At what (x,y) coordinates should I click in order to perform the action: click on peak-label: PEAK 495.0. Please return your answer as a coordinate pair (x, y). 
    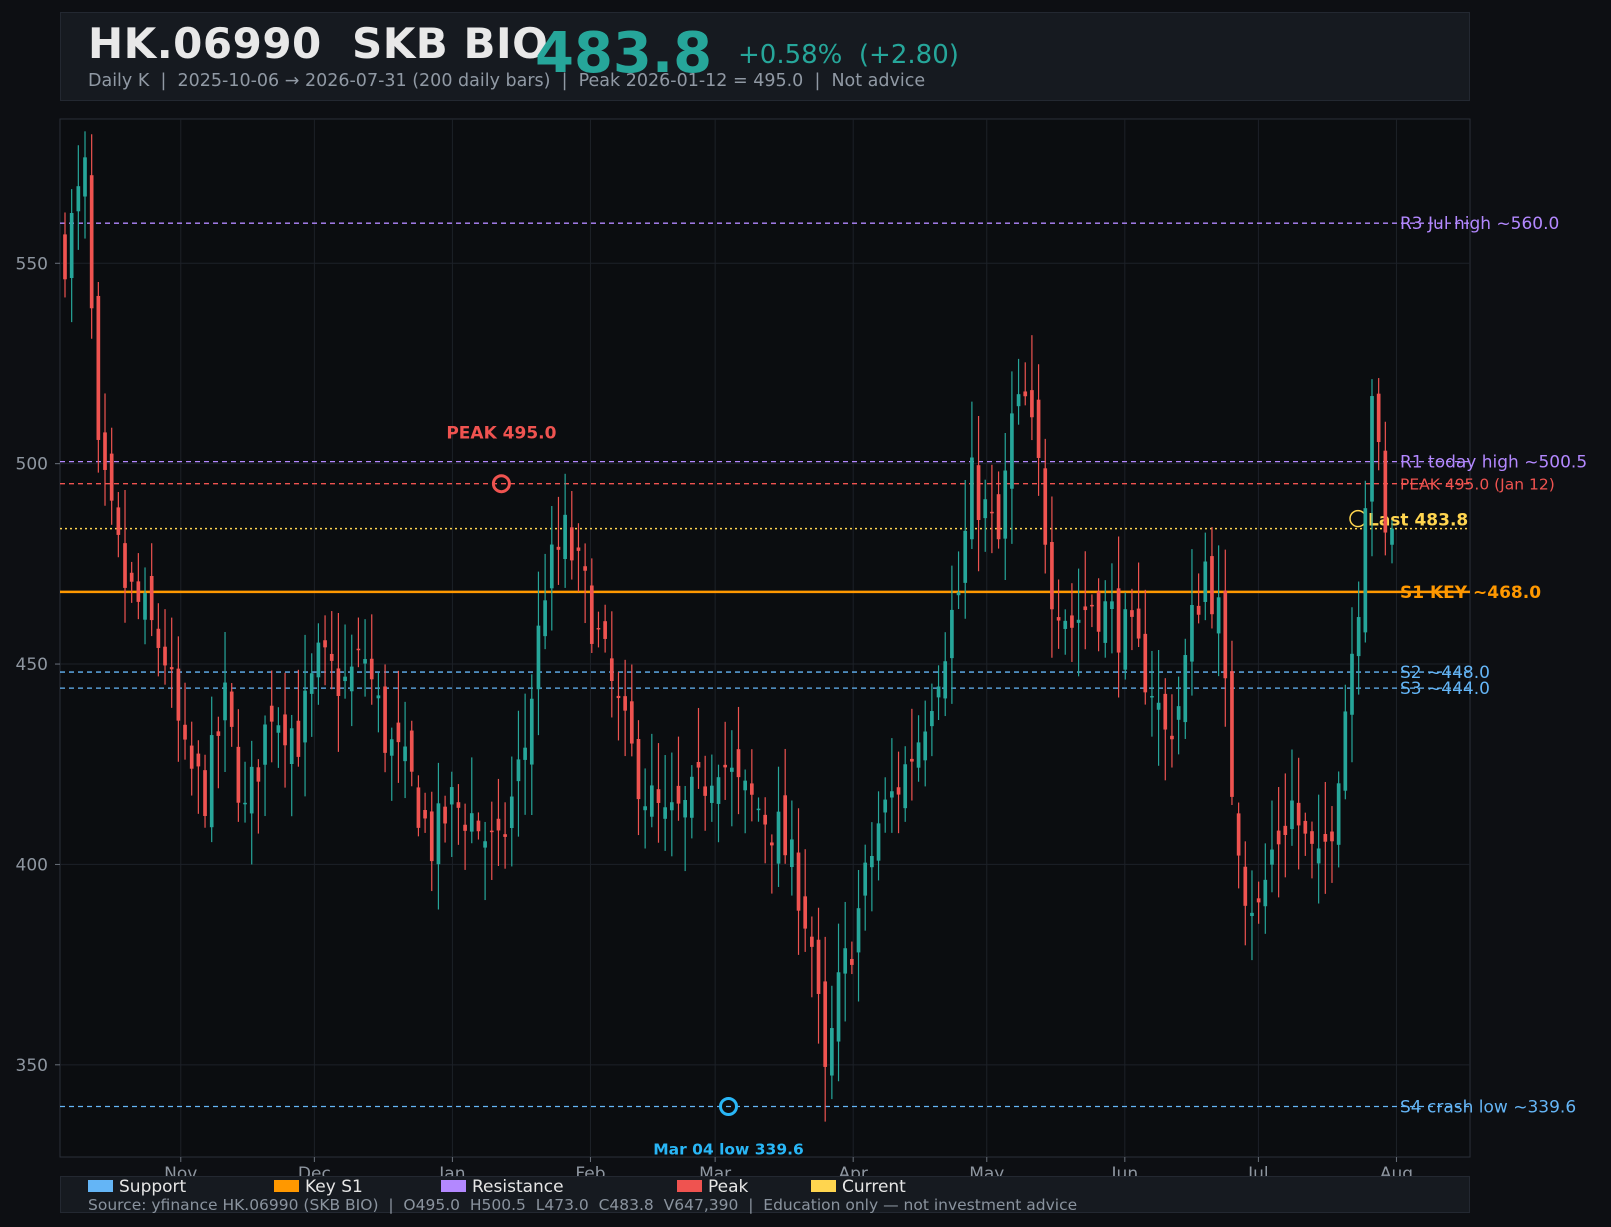
    Looking at the image, I should click on (501, 434).